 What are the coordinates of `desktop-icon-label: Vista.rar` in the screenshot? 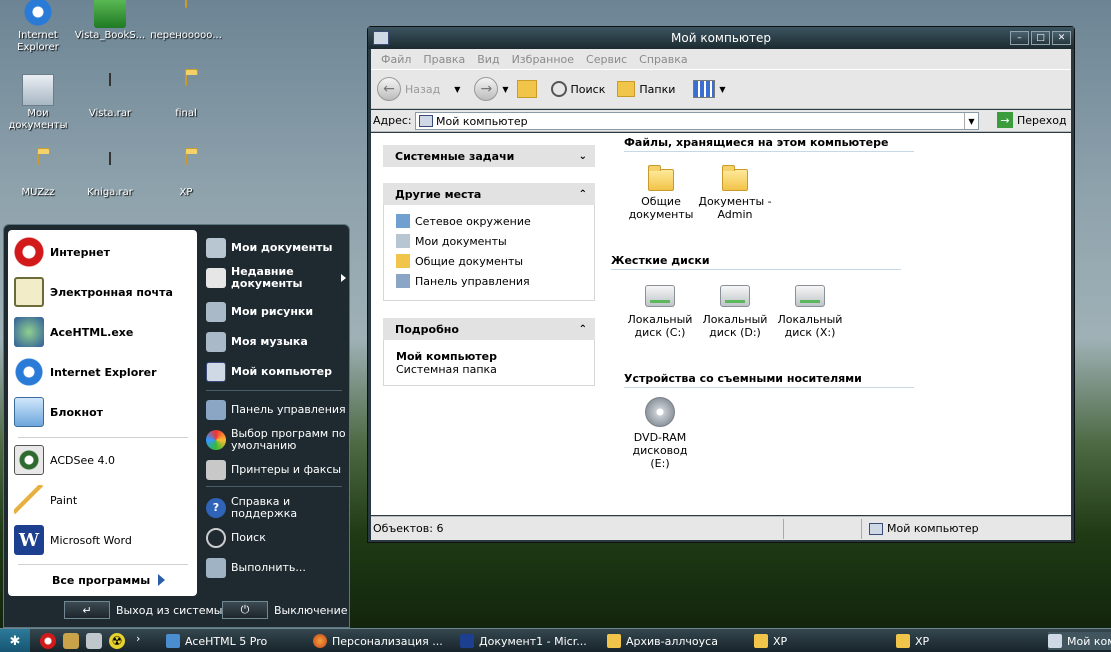 It's located at (110, 113).